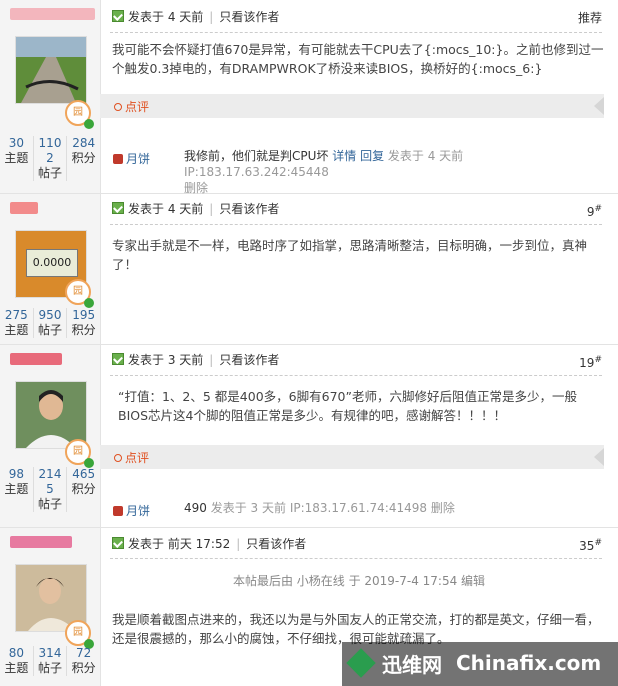 This screenshot has height=686, width=618. Describe the element at coordinates (350, 255) in the screenshot. I see `post-content: 专家出手就是不一样，电路时序了如指掌，思路清晰整洁，目标明确，一步到位，真神了！` at that location.